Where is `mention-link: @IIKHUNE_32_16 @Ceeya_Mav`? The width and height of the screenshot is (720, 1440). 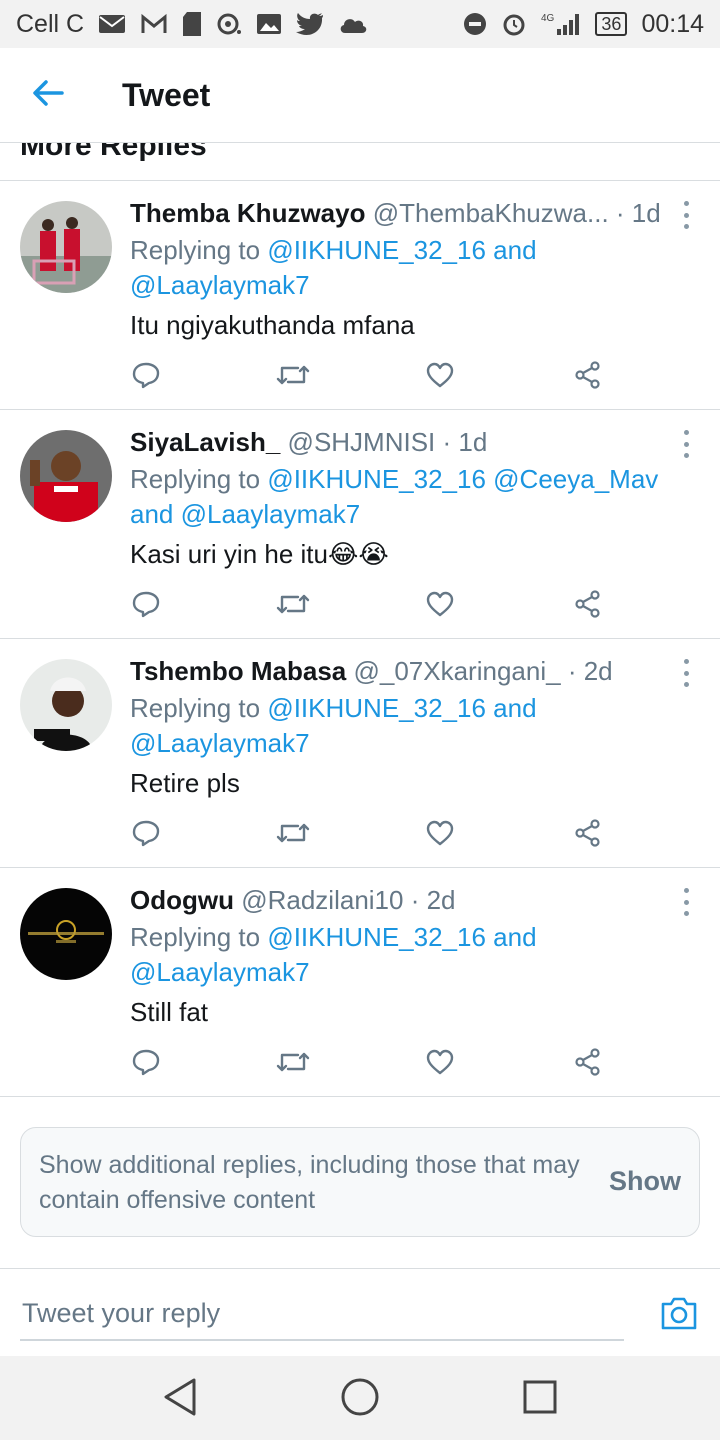
mention-link: @IIKHUNE_32_16 @Ceeya_Mav is located at coordinates (462, 479).